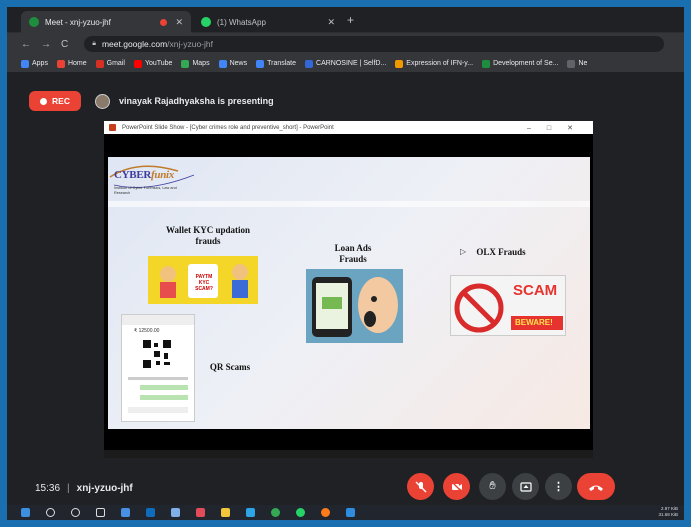 This screenshot has width=691, height=527. I want to click on powerpoint-icon, so click(112, 127).